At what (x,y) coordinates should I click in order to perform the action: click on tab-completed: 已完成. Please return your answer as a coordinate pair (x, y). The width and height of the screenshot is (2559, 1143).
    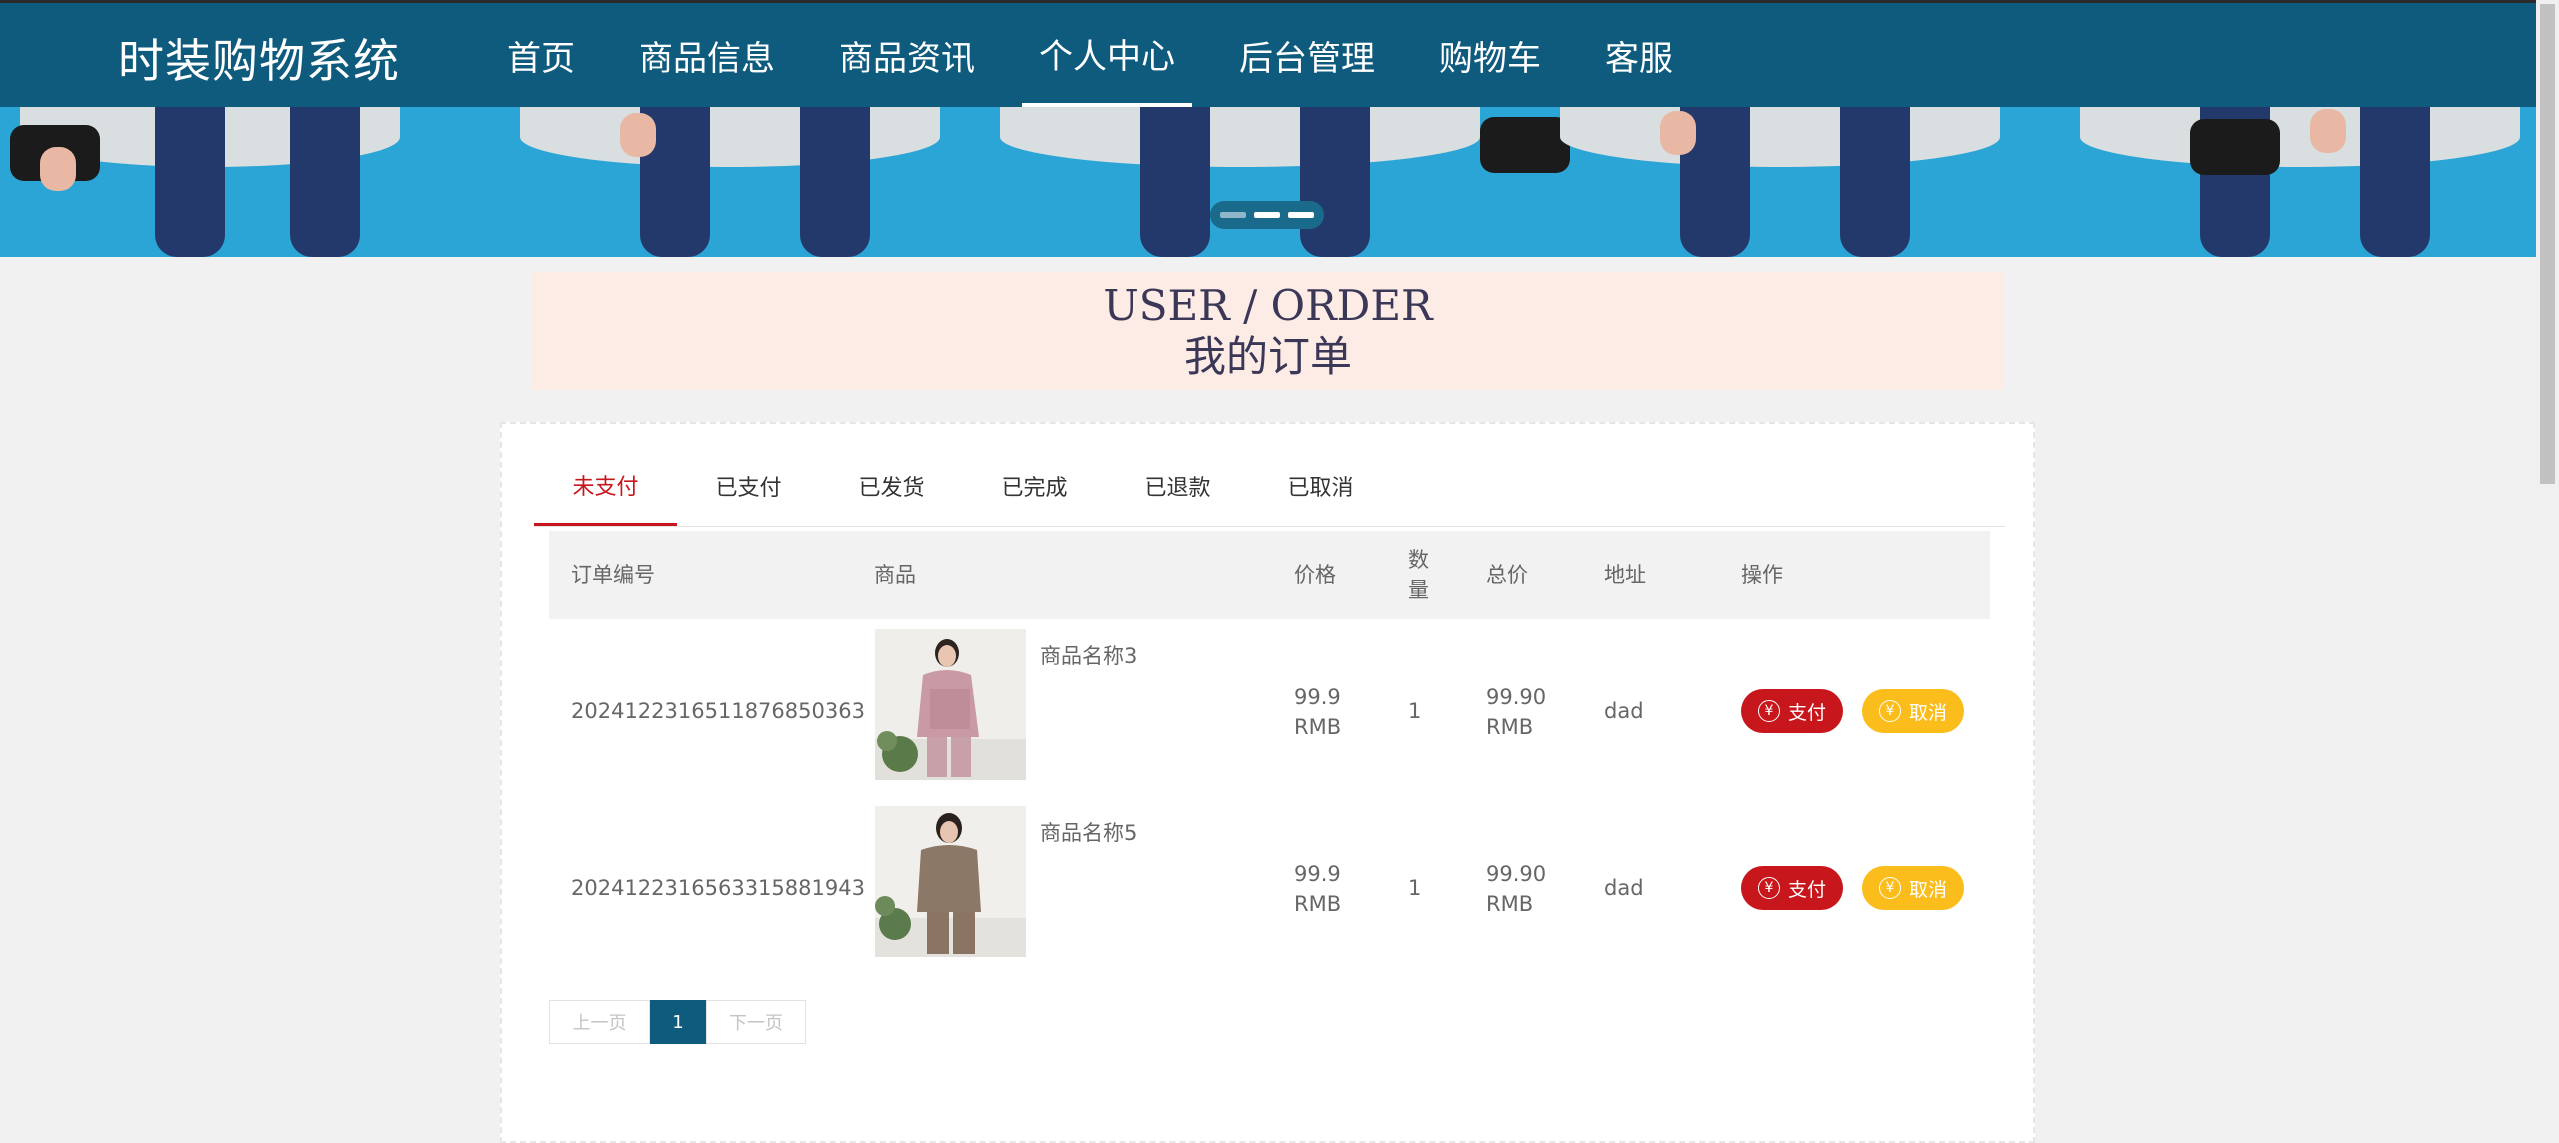
    Looking at the image, I should click on (1034, 486).